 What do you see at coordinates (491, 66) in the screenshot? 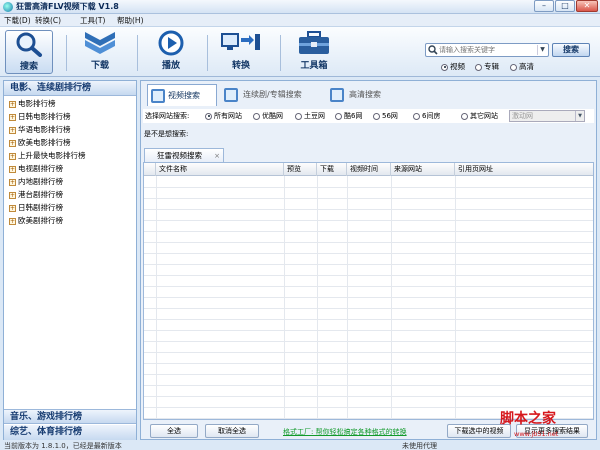
I see `search-type-album-label: 专辑` at bounding box center [491, 66].